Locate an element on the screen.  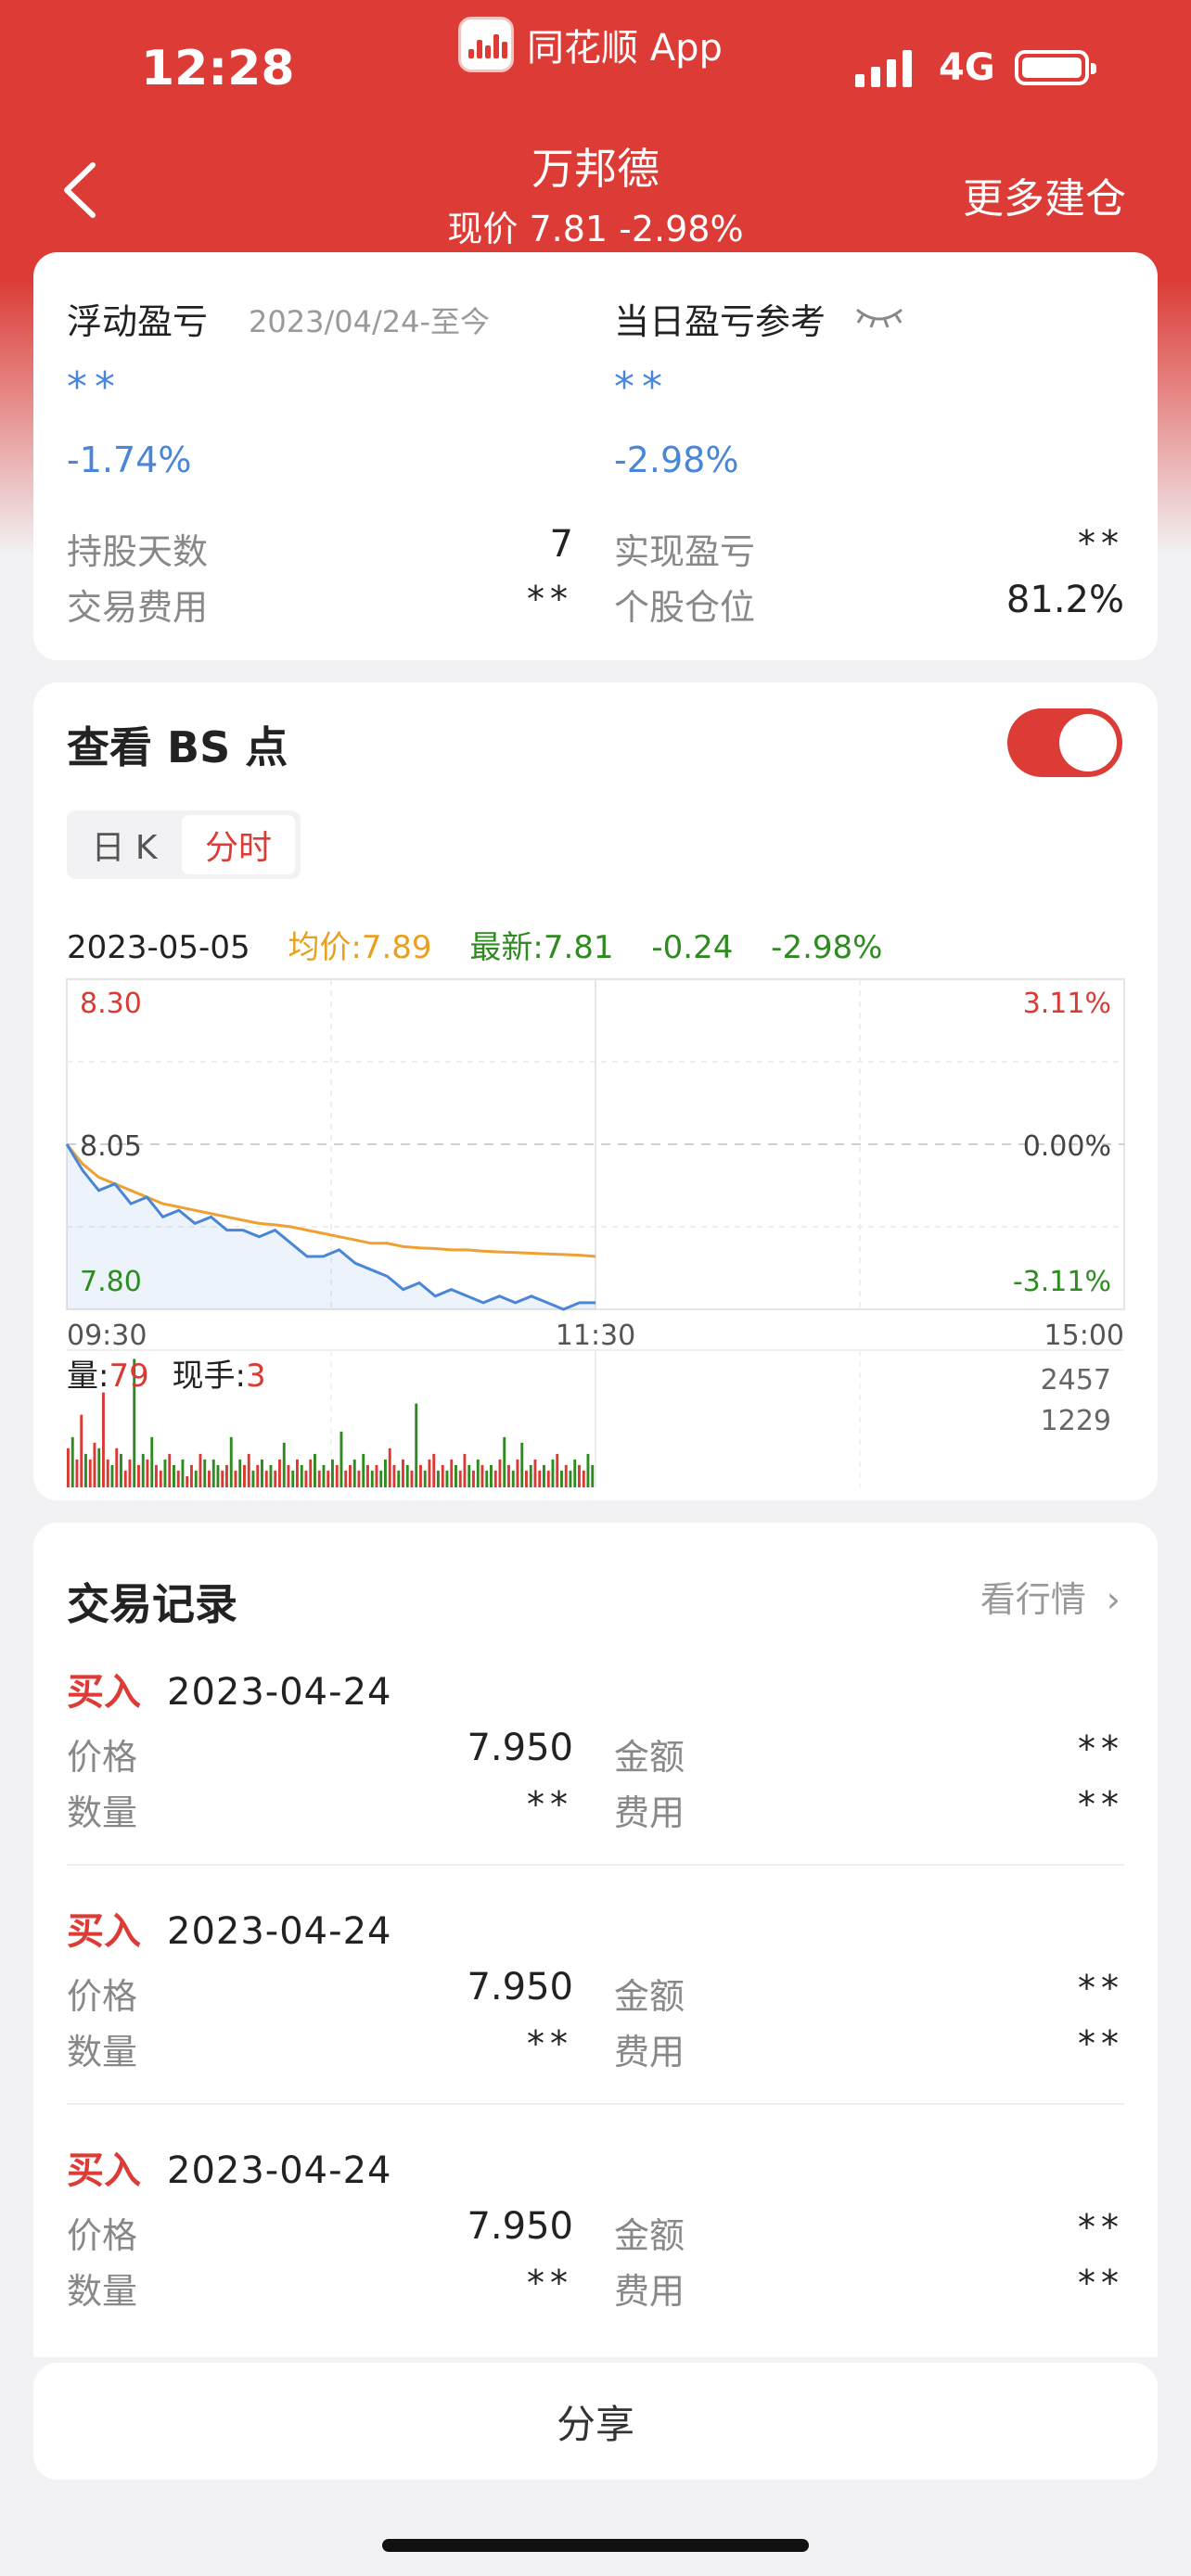
y-tick-price: 7.80 is located at coordinates (111, 1282).